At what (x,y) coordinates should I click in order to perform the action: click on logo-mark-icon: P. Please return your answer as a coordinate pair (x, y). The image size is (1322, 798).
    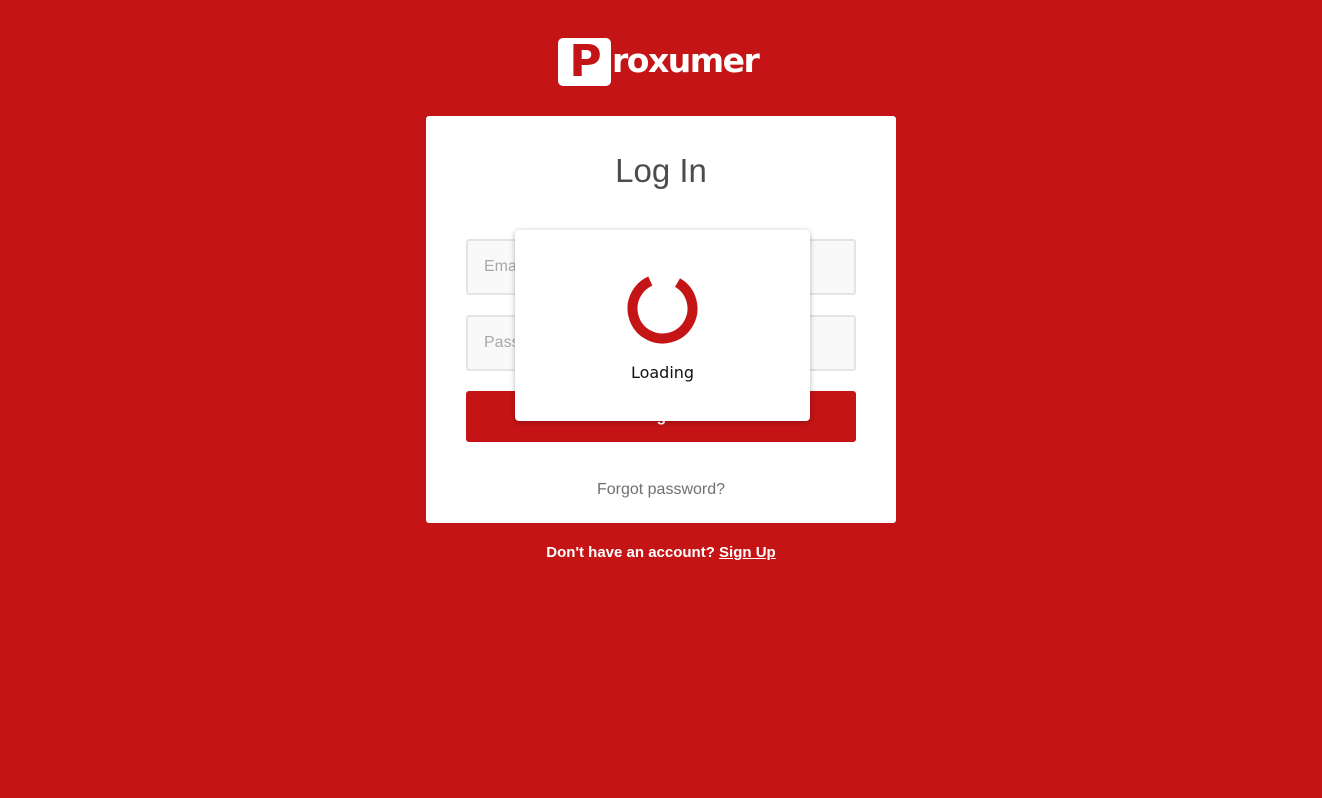
    Looking at the image, I should click on (584, 62).